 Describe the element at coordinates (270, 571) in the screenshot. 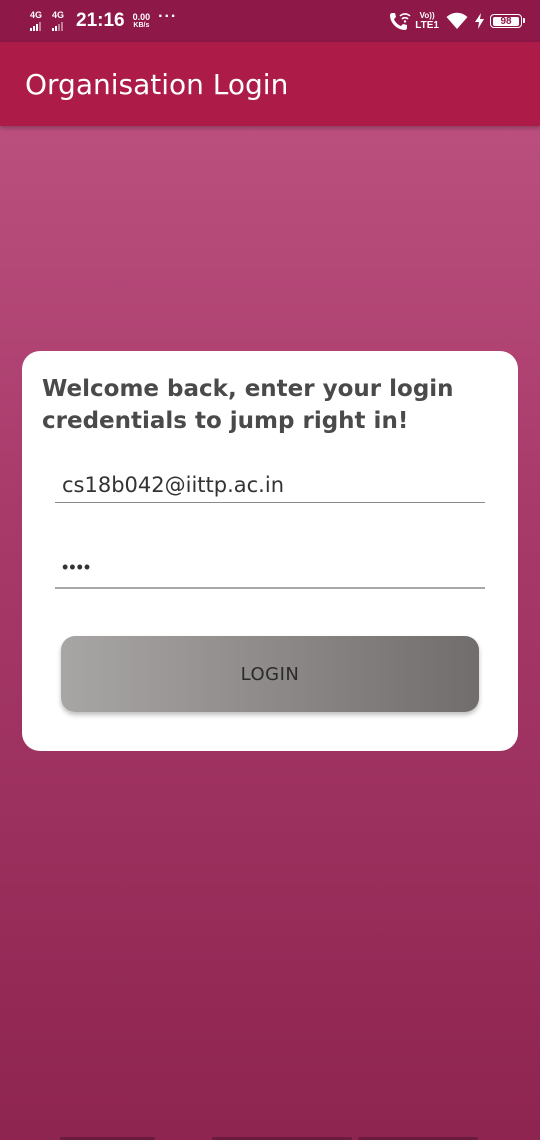

I see `password-field: ••••` at that location.